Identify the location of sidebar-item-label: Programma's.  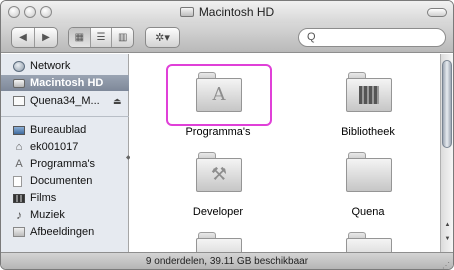
(63, 164).